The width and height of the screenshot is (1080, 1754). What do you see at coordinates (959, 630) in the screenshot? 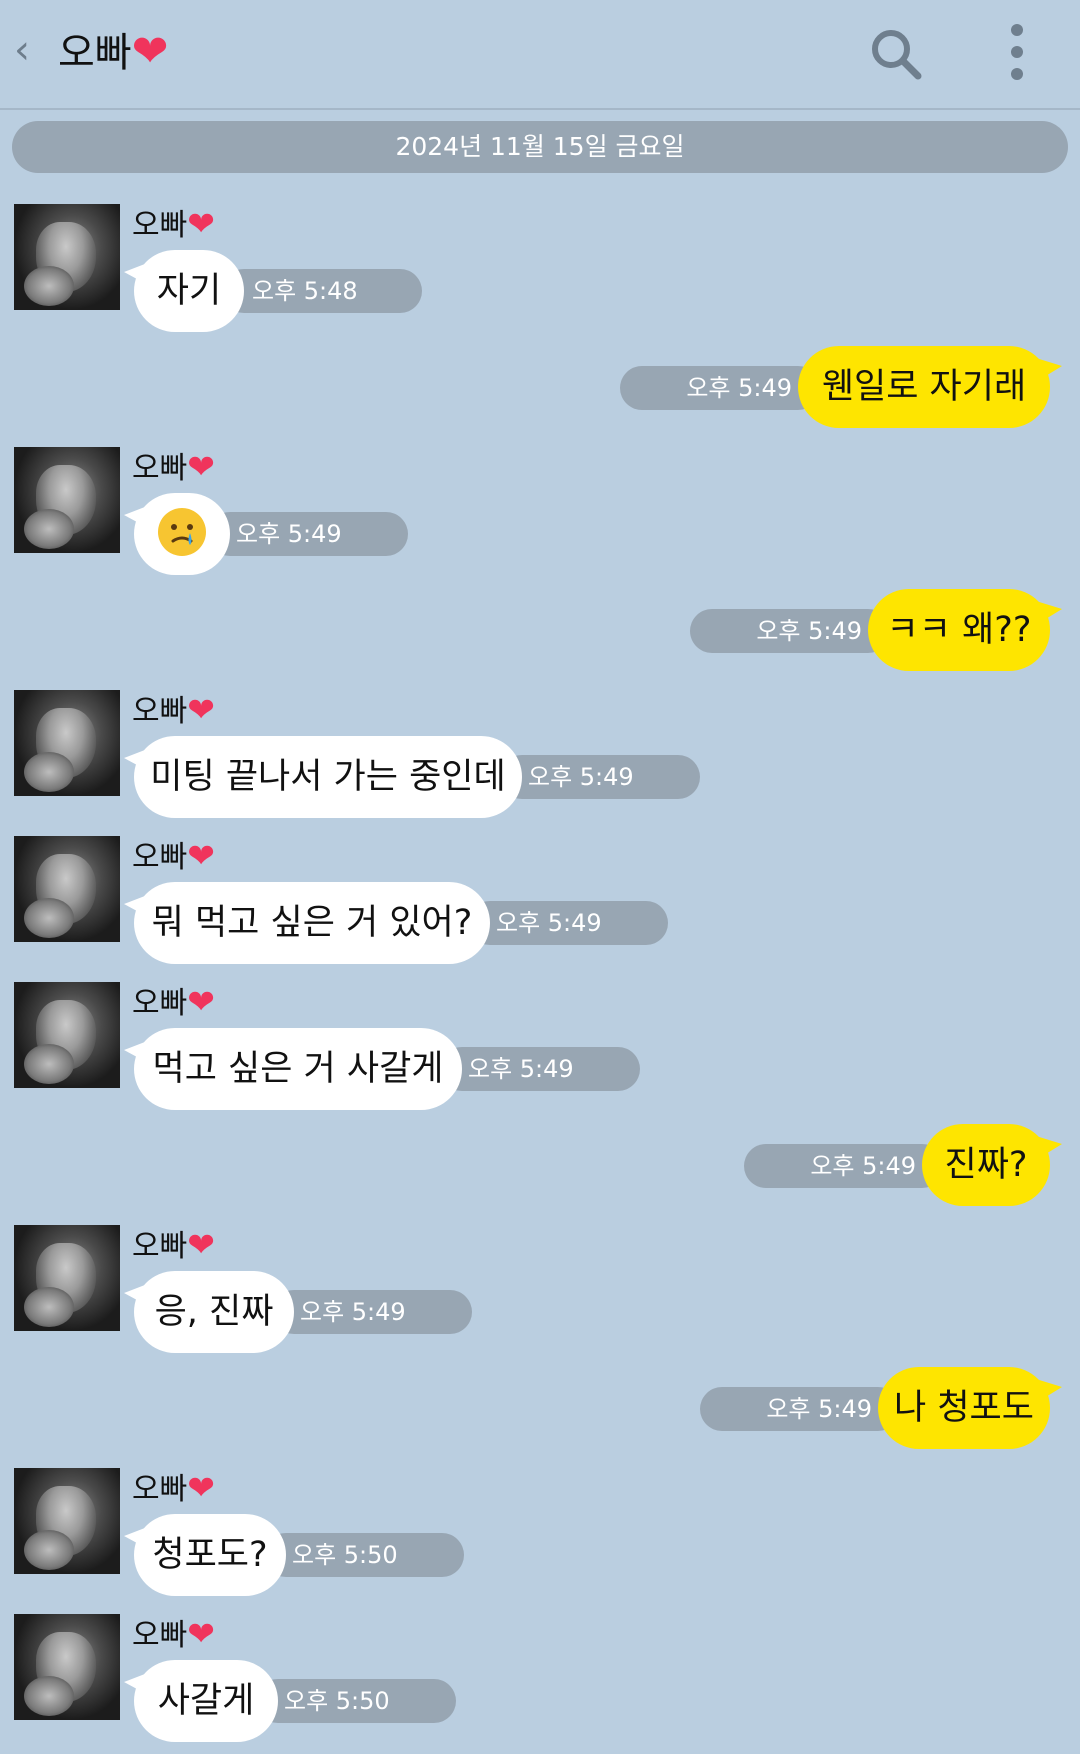
I see `message-text: ㅋㅋ 왜??` at bounding box center [959, 630].